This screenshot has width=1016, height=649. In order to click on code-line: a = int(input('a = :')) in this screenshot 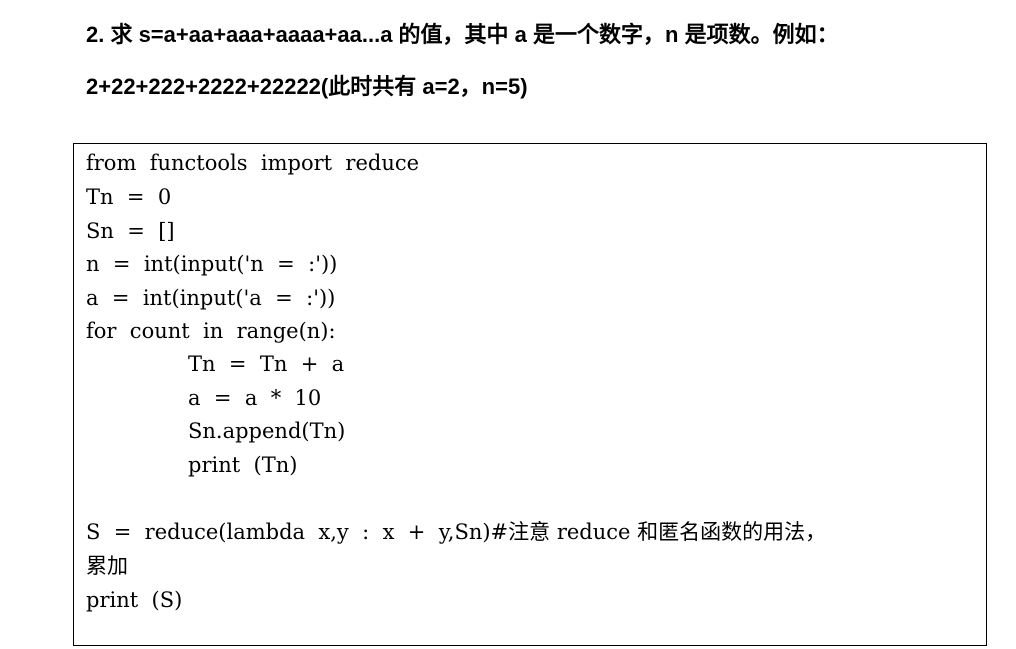, I will do `click(211, 298)`.